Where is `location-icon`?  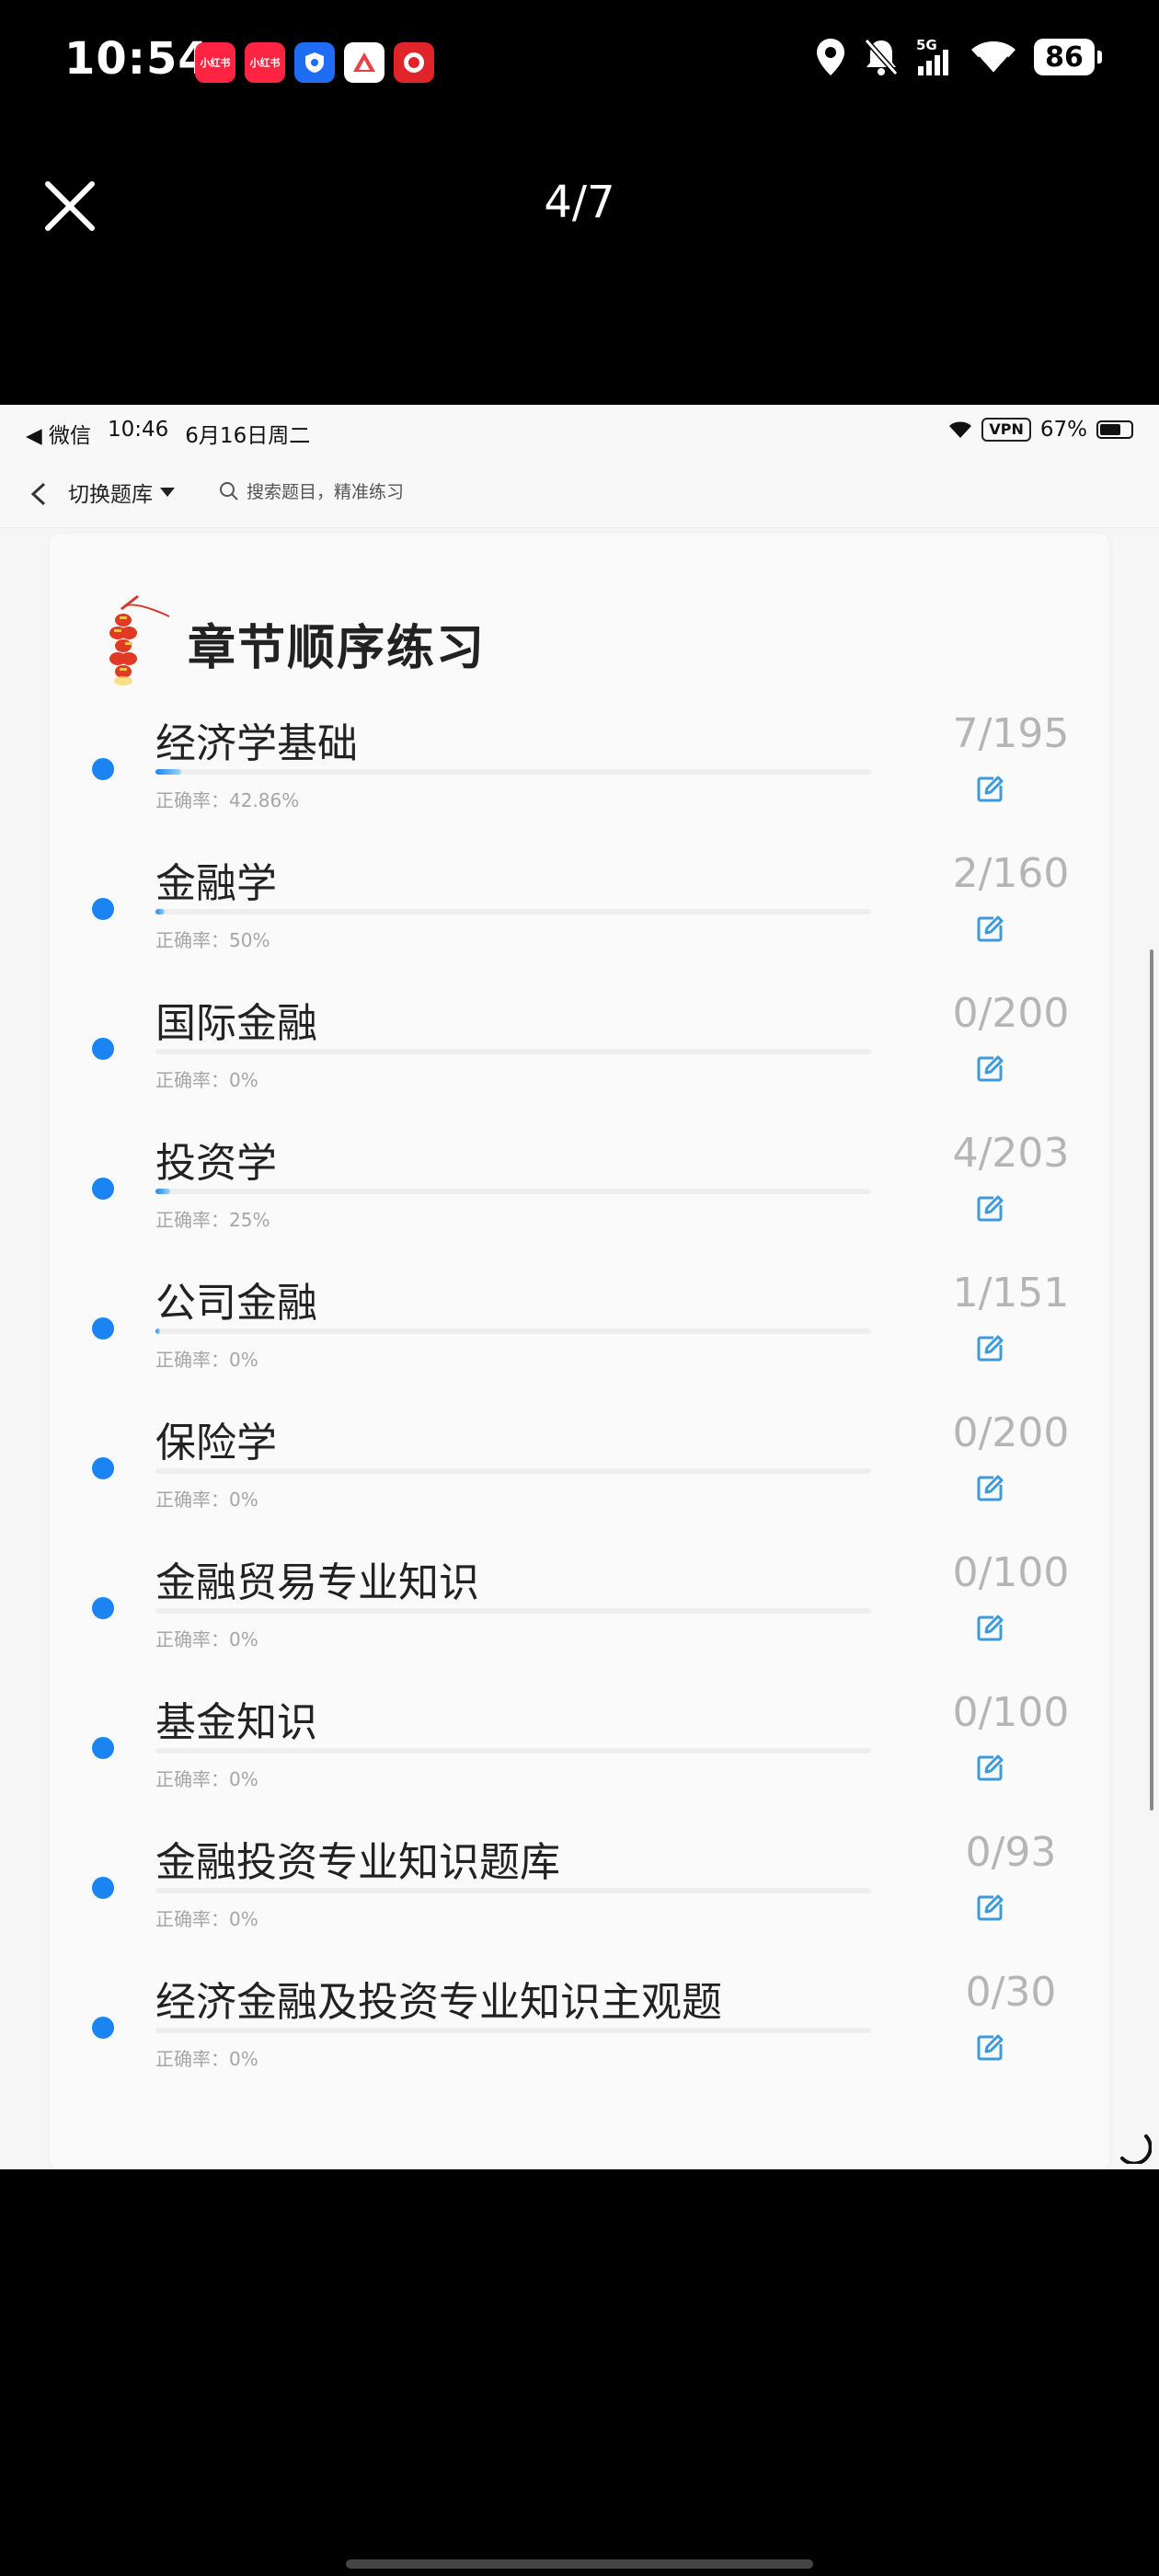 location-icon is located at coordinates (830, 57).